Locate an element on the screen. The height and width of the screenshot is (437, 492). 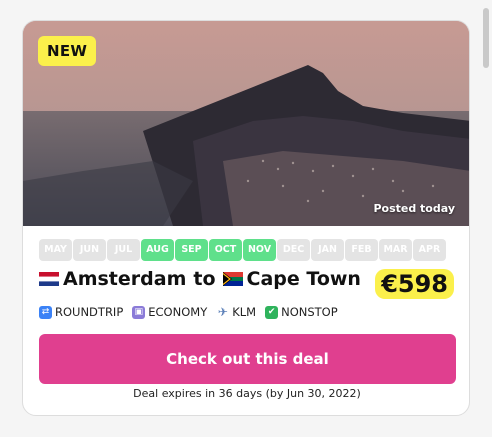
travel-months: MAY JUN JUL AUG SEP OCT NOV DEC JAN FEB MAR APR is located at coordinates (242, 250).